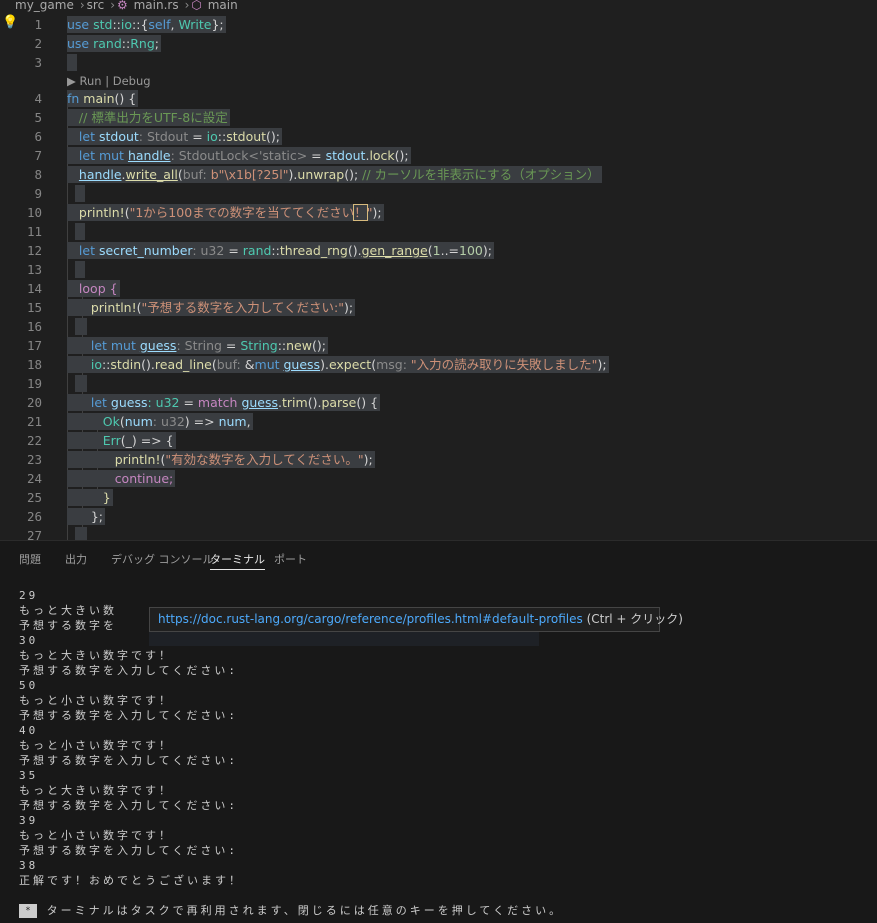 The height and width of the screenshot is (923, 877). What do you see at coordinates (345, 155) in the screenshot?
I see `token: stdout` at bounding box center [345, 155].